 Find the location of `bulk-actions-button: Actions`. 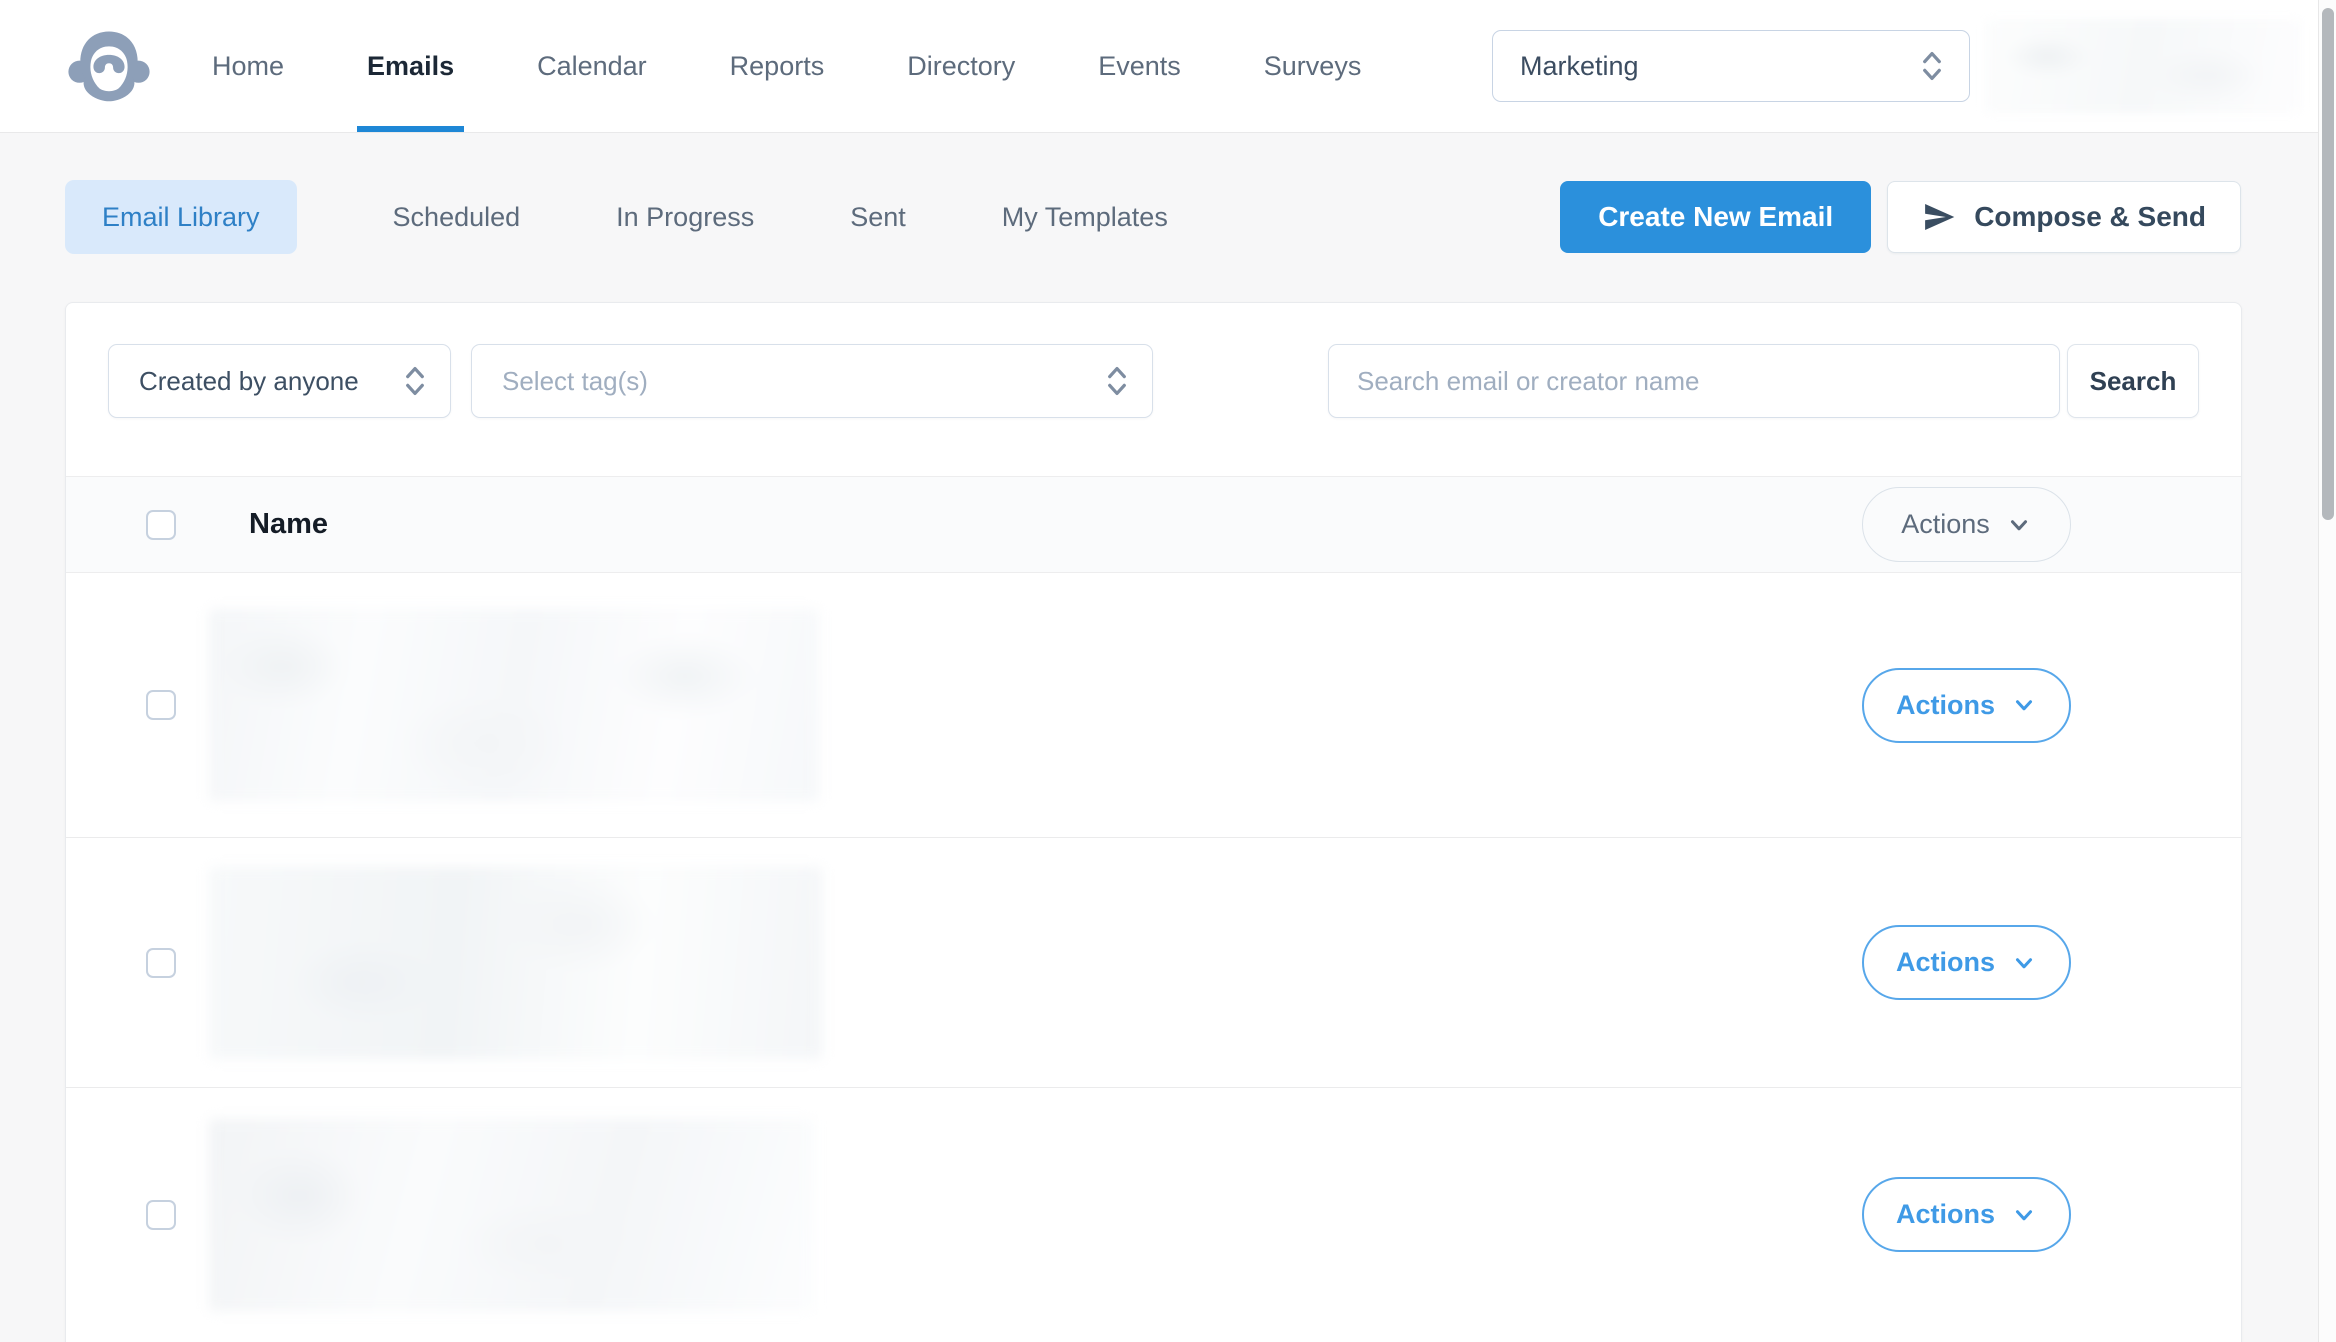

bulk-actions-button: Actions is located at coordinates (1966, 524).